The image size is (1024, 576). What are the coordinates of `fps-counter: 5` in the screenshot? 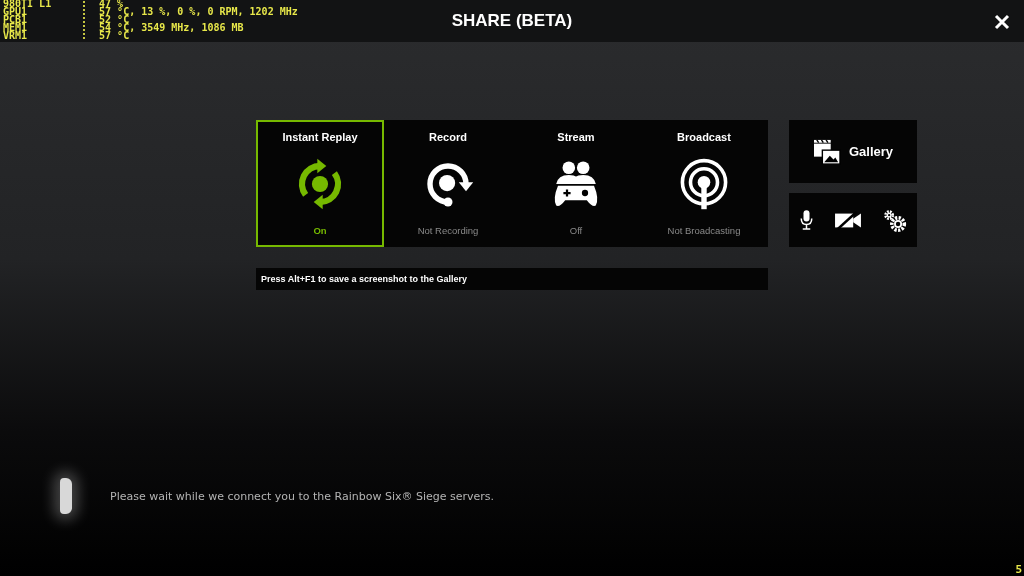 It's located at (1018, 569).